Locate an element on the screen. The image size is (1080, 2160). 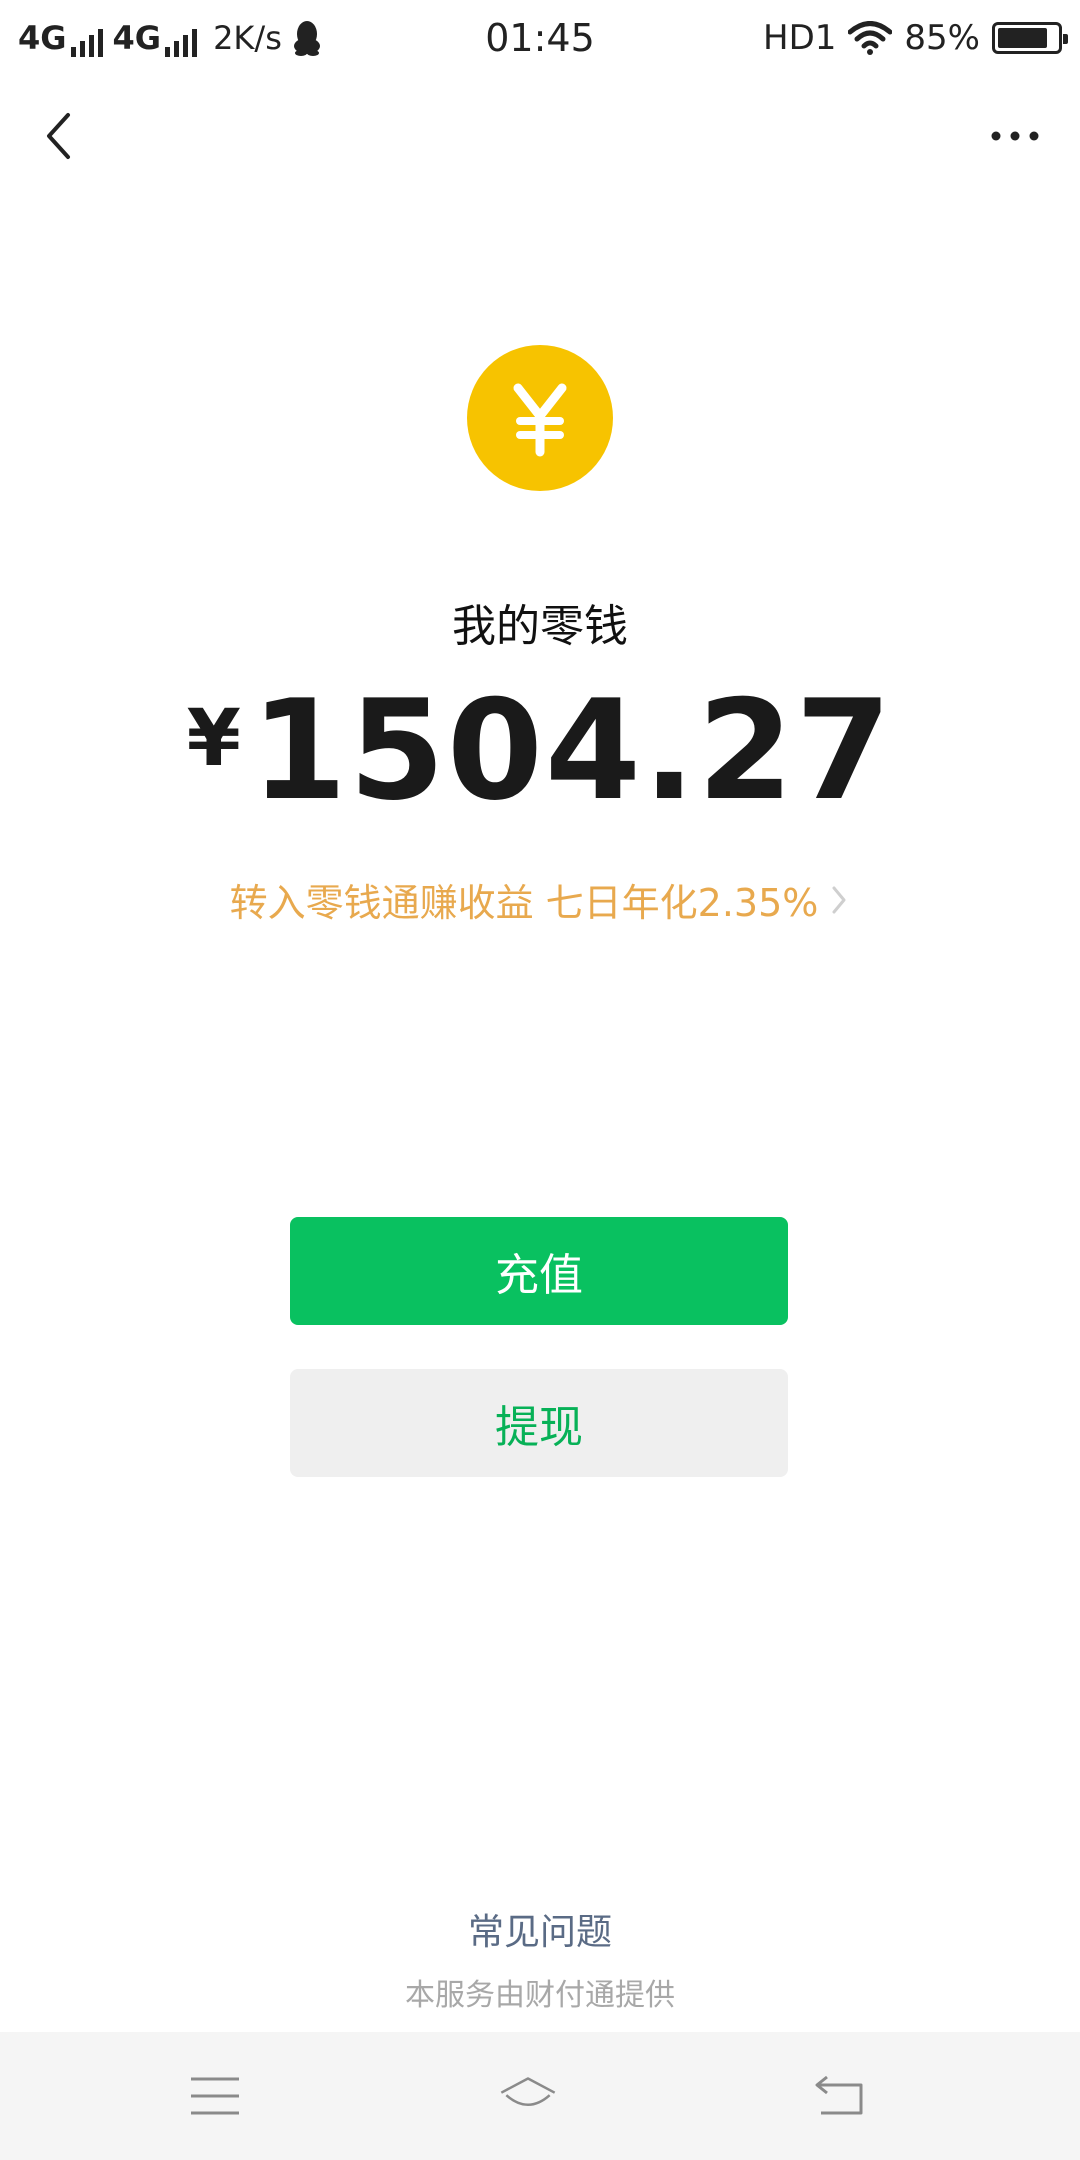
network-type-1: 4G is located at coordinates (42, 38).